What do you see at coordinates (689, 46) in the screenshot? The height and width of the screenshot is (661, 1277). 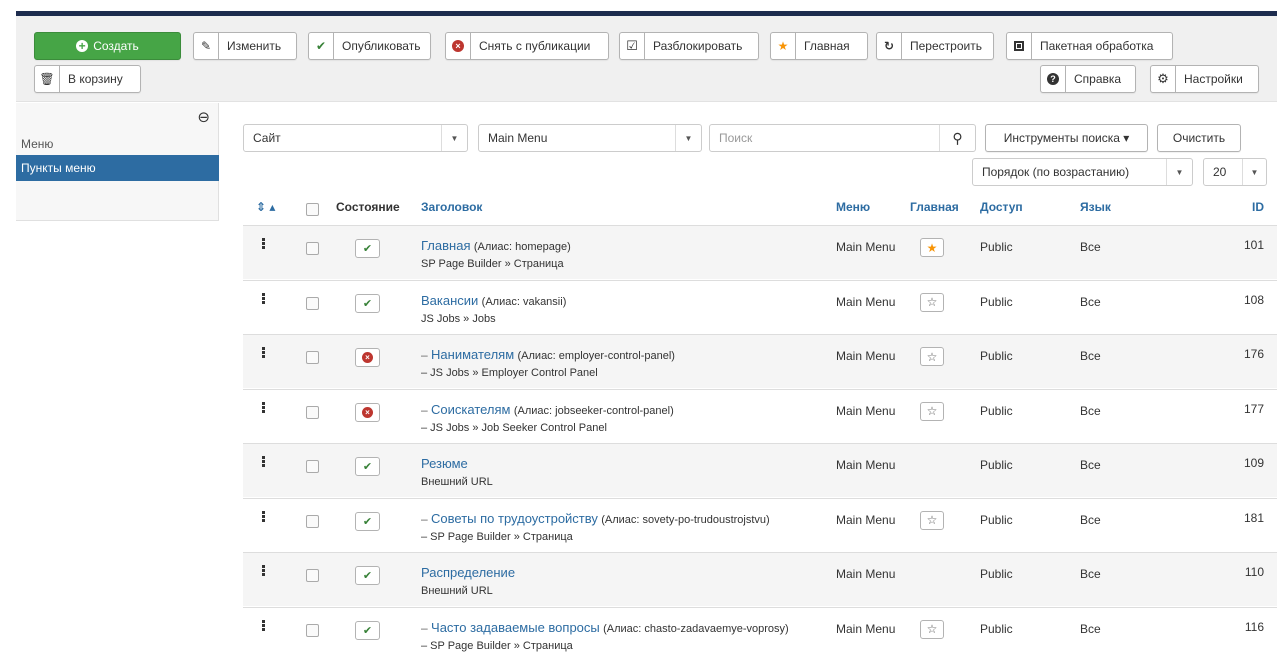 I see `checkin-button: ☑ Разблокировать` at bounding box center [689, 46].